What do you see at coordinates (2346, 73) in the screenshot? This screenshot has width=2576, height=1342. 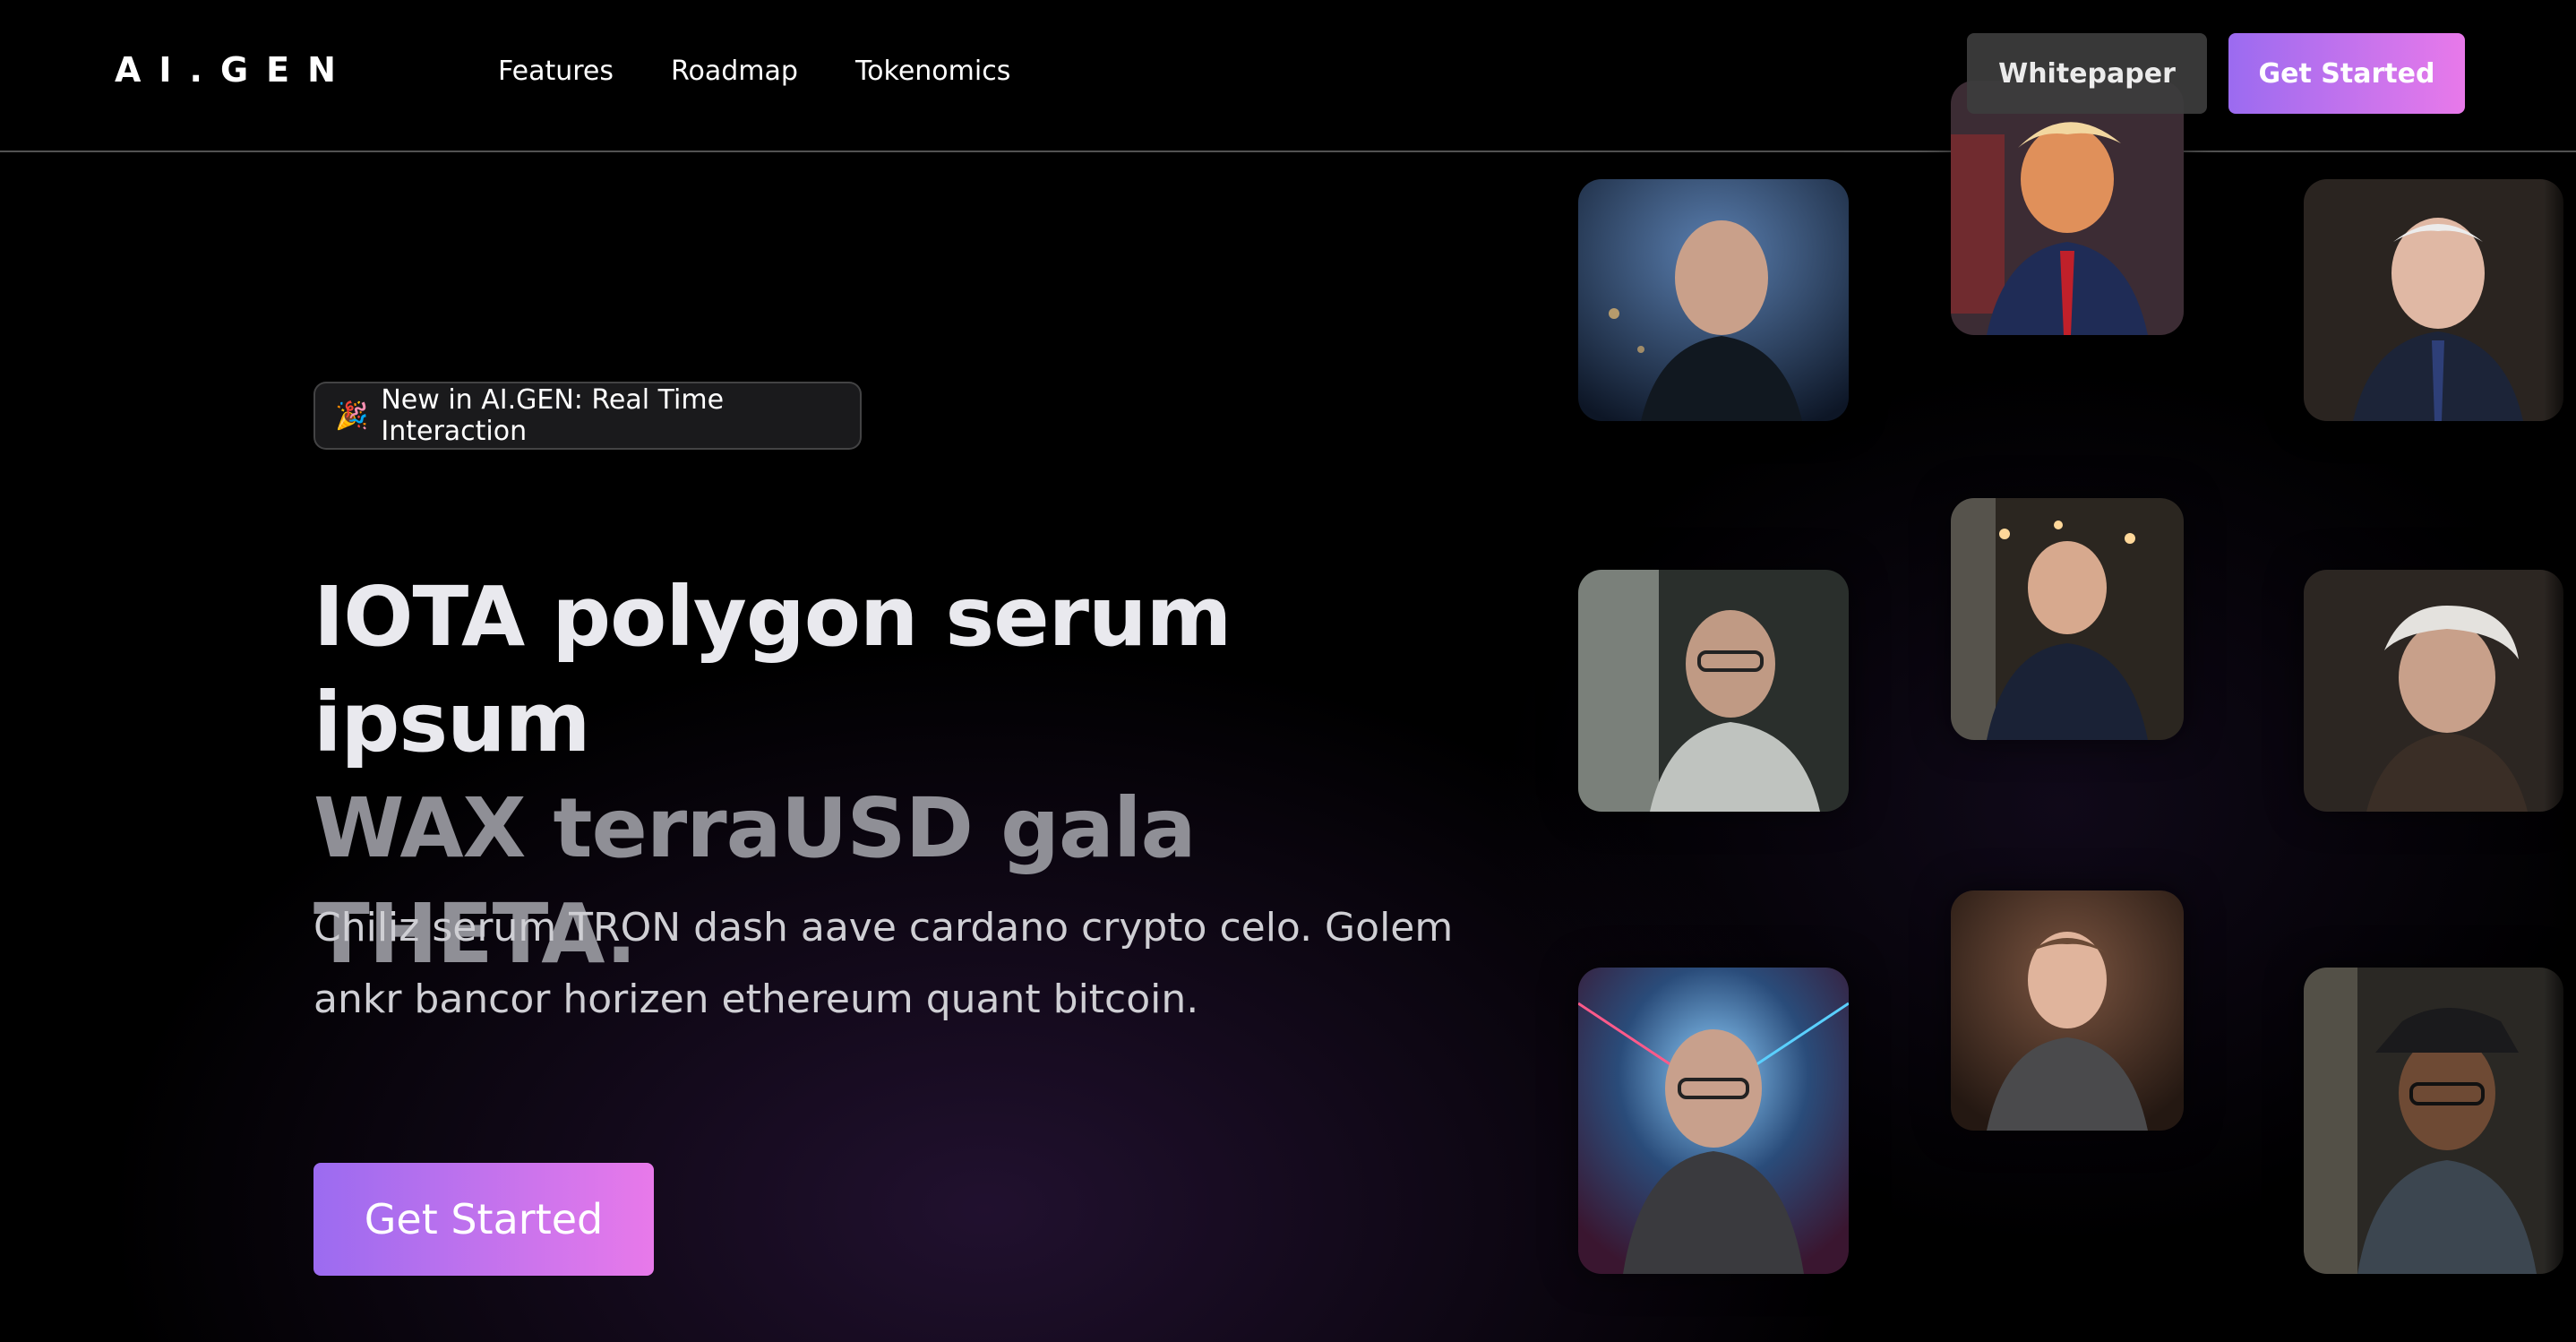 I see `header-get-started-button: Get Started` at bounding box center [2346, 73].